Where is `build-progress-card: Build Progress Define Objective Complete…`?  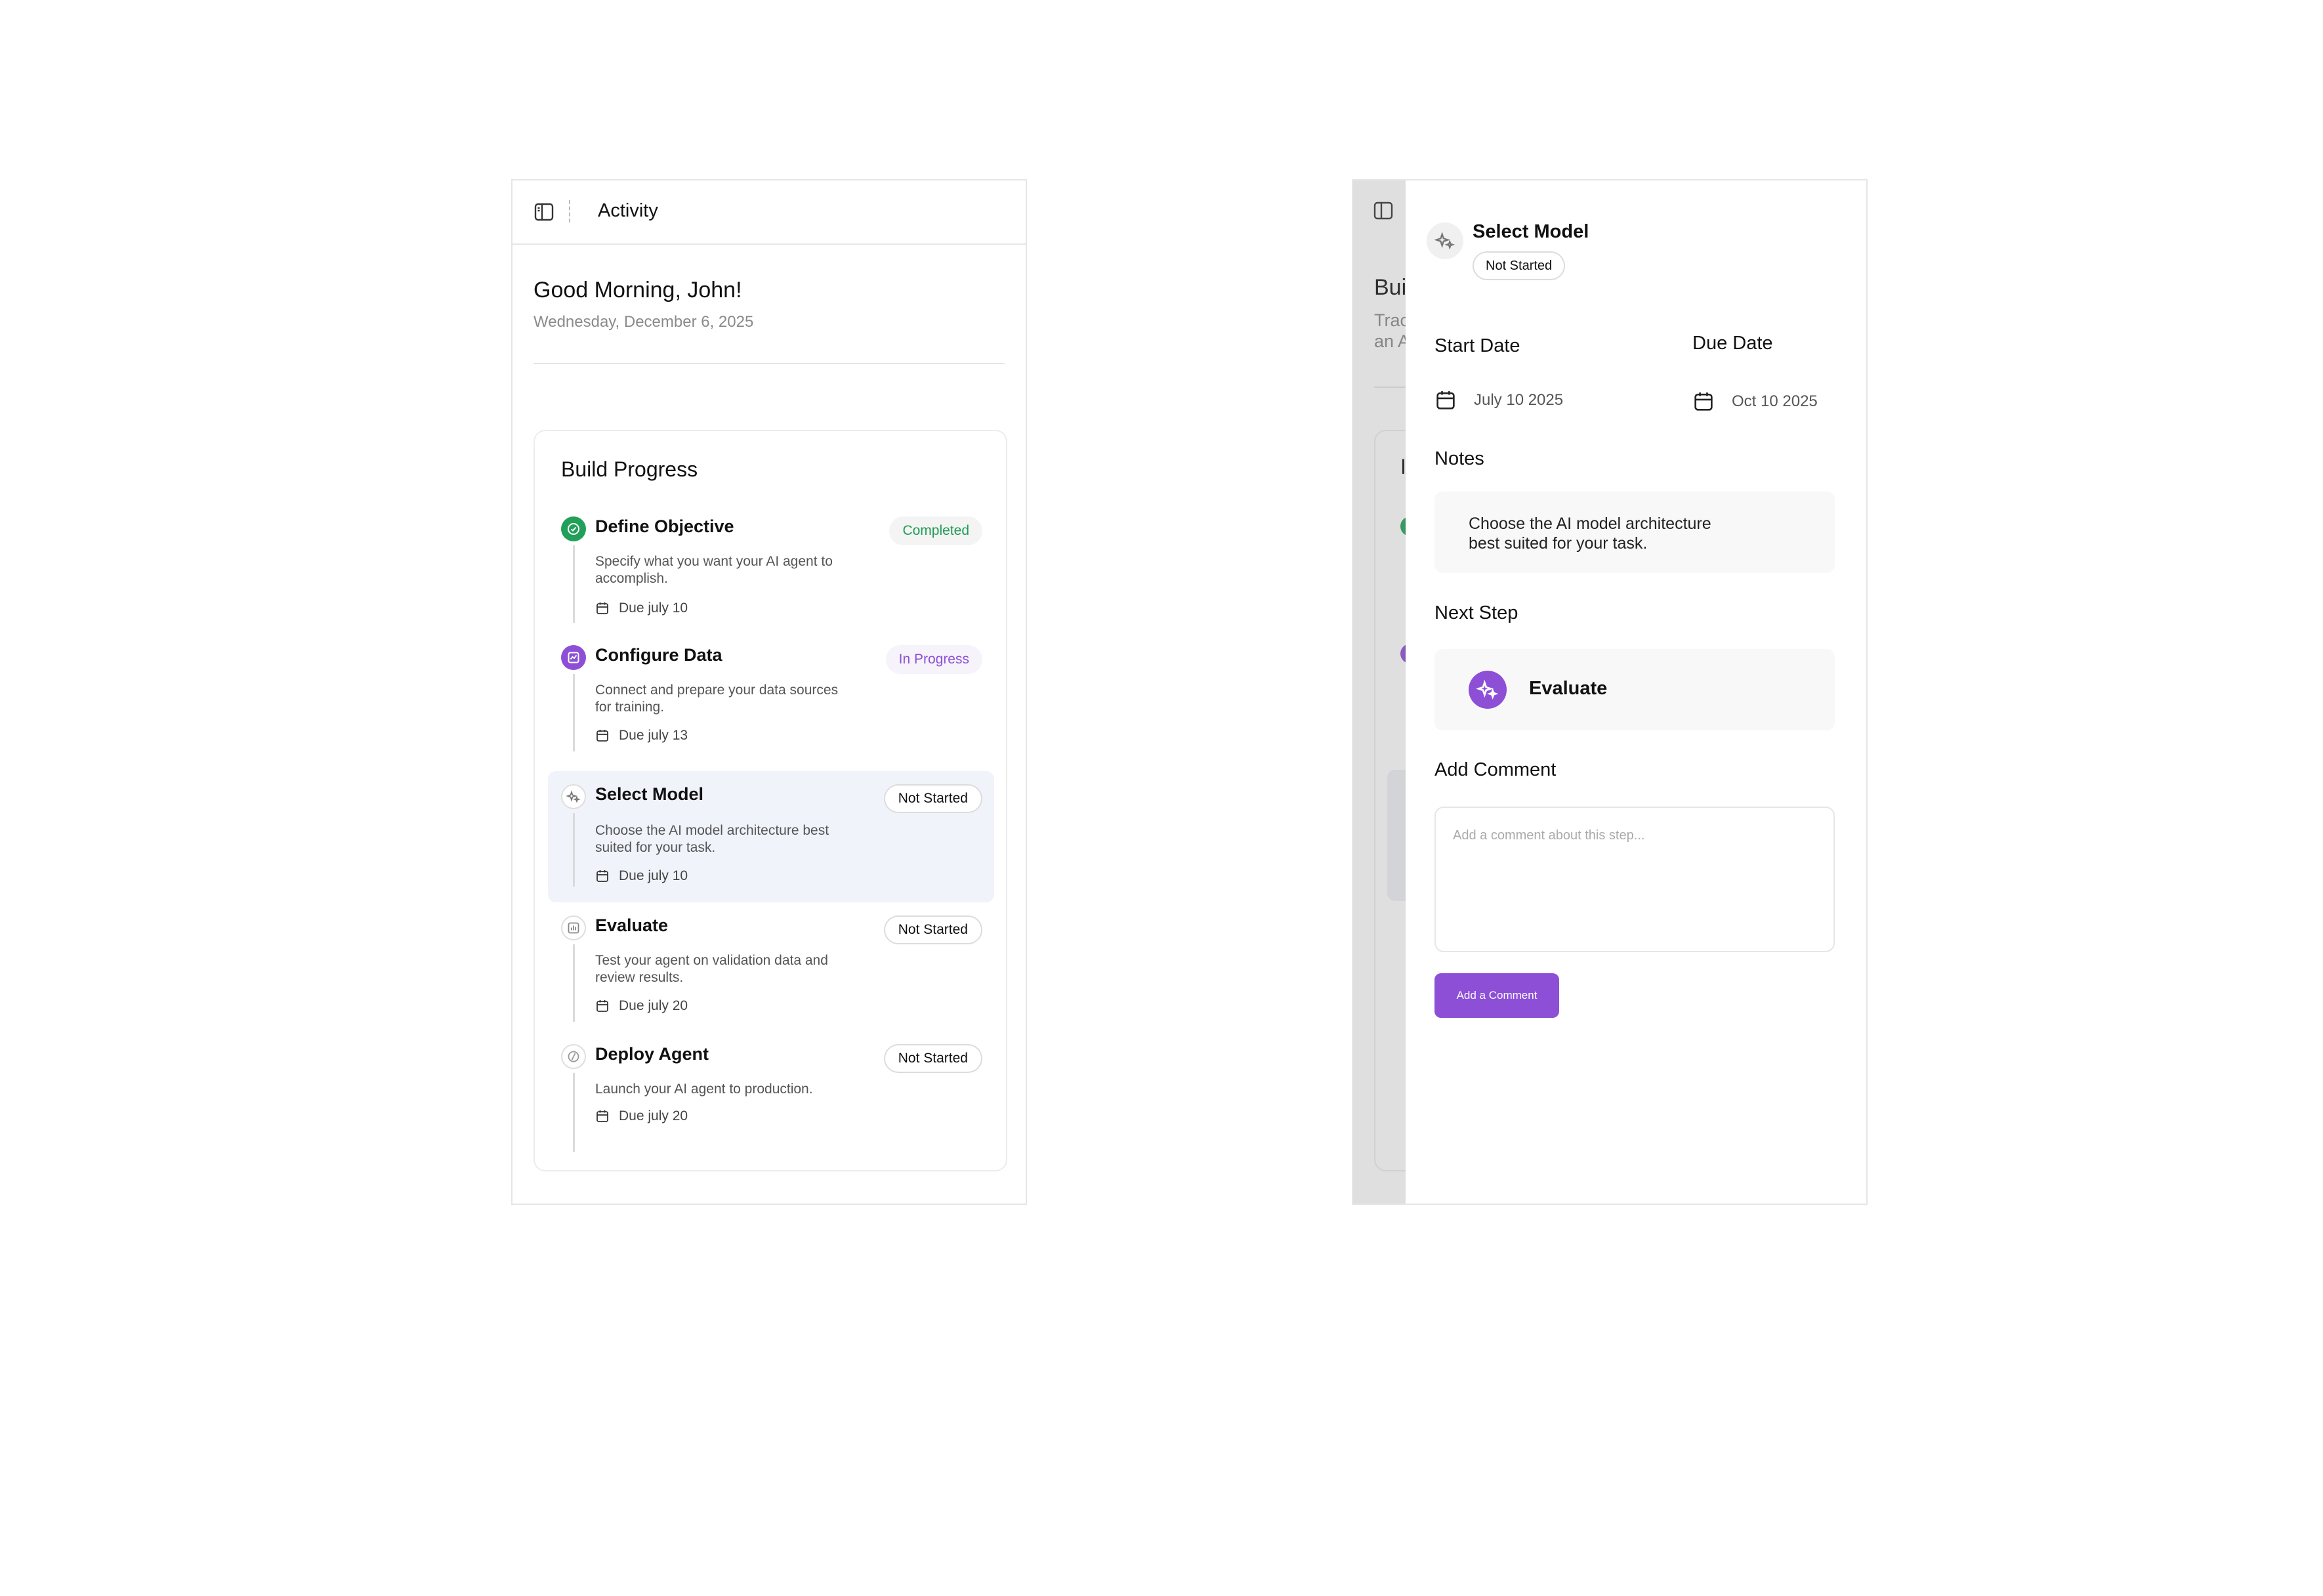 build-progress-card: Build Progress Define Objective Complete… is located at coordinates (770, 800).